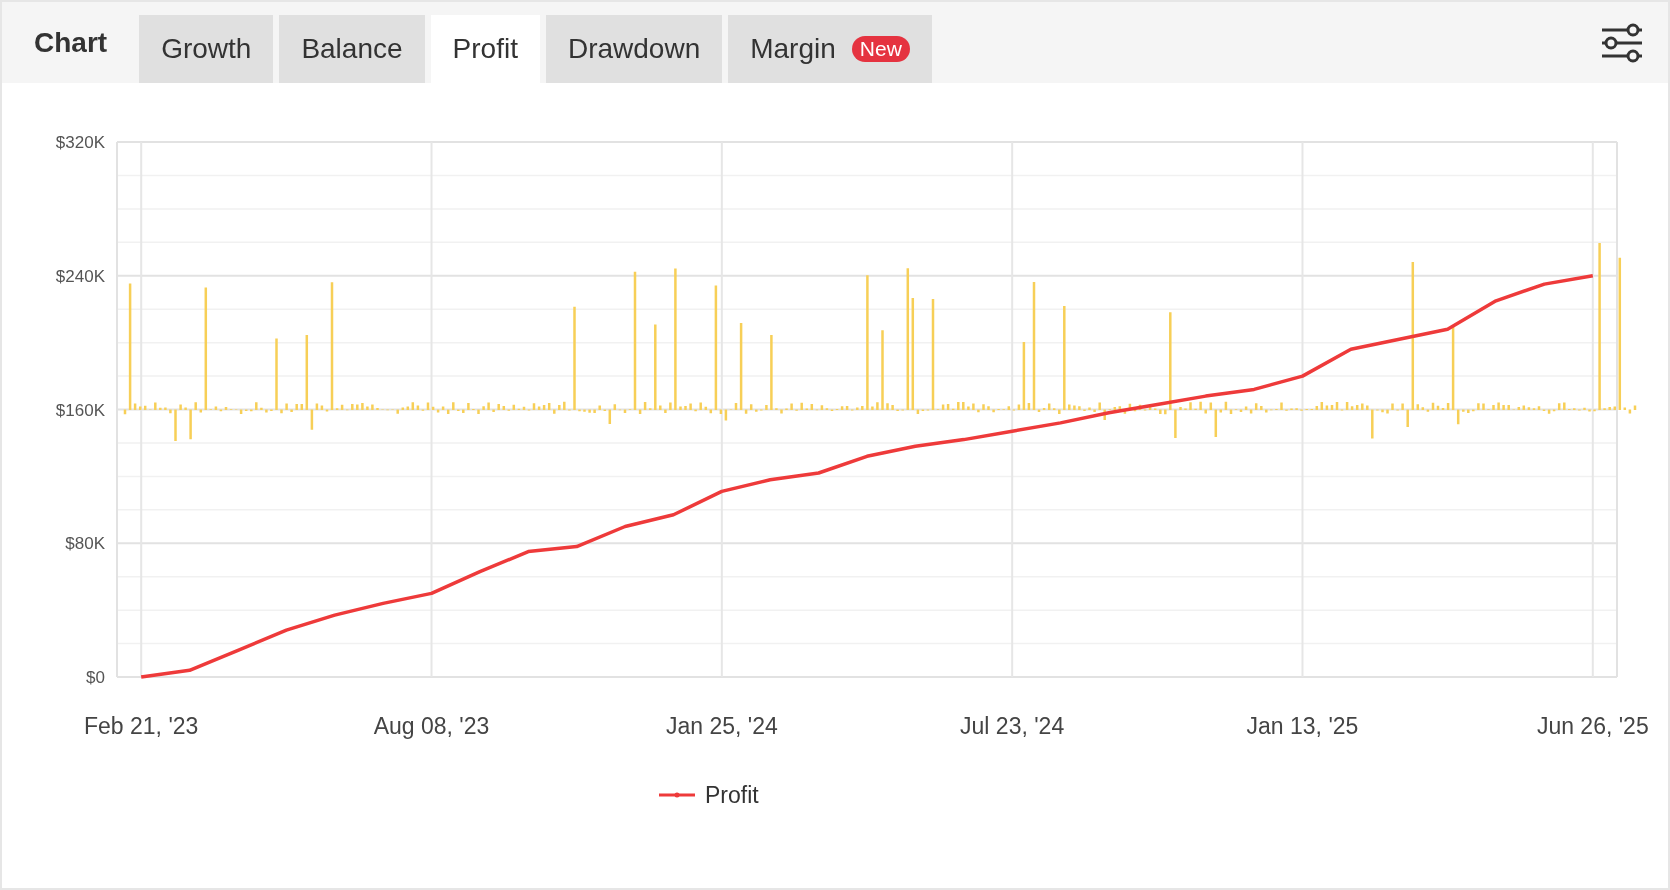 The image size is (1670, 890). I want to click on y-axis-label: $320K, so click(80, 142).